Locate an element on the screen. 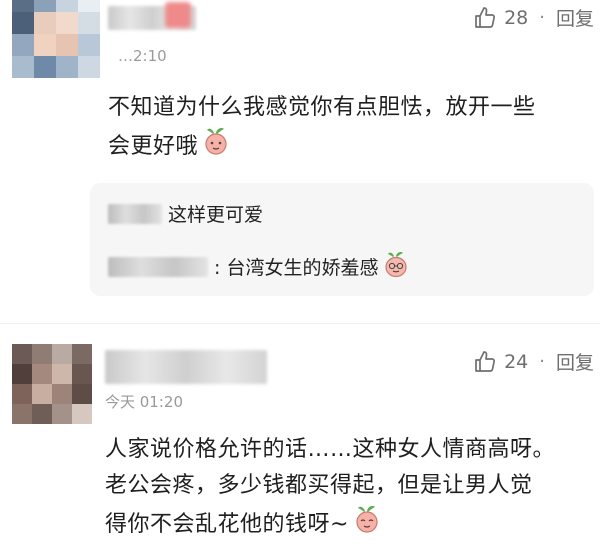 This screenshot has width=600, height=553. username is located at coordinates (186, 367).